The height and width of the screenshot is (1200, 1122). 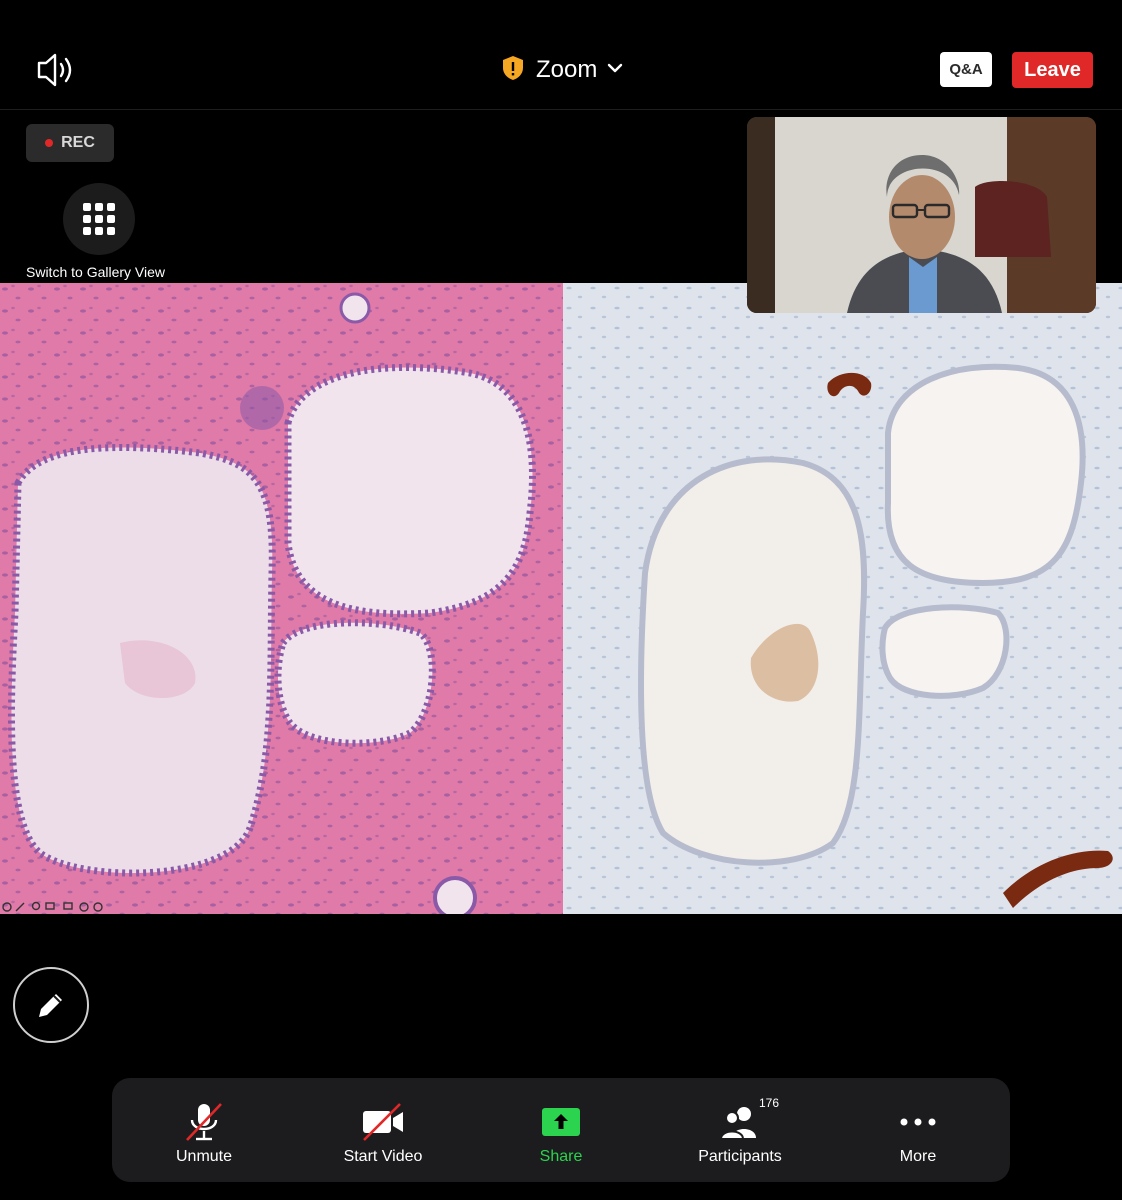 I want to click on share-label: Share, so click(x=561, y=1156).